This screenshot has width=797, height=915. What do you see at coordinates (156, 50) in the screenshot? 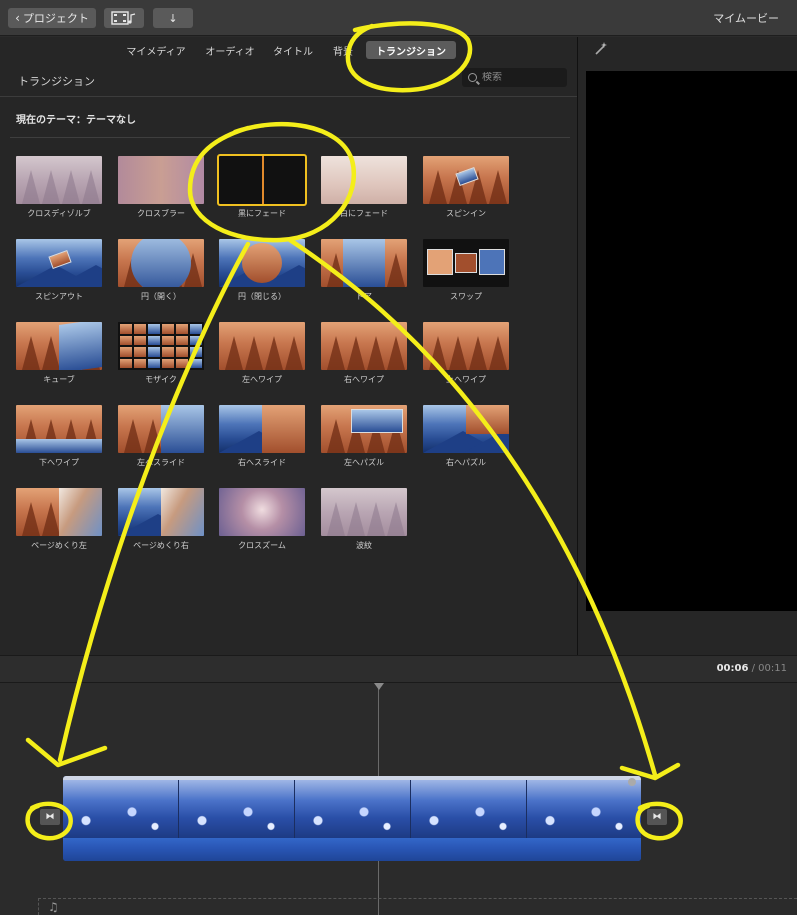
I see `tab-0: マイメディア` at bounding box center [156, 50].